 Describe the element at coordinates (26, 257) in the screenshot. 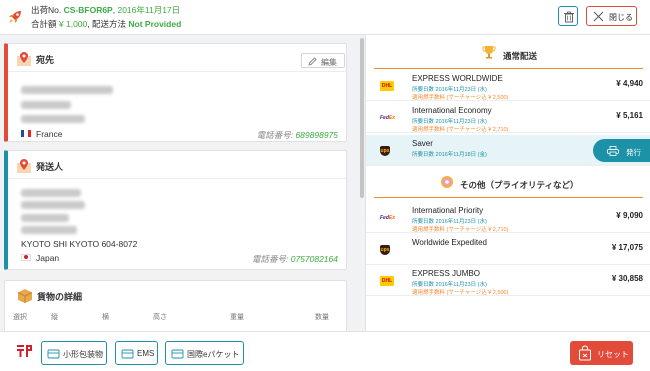

I see `japan-flag-icon` at that location.